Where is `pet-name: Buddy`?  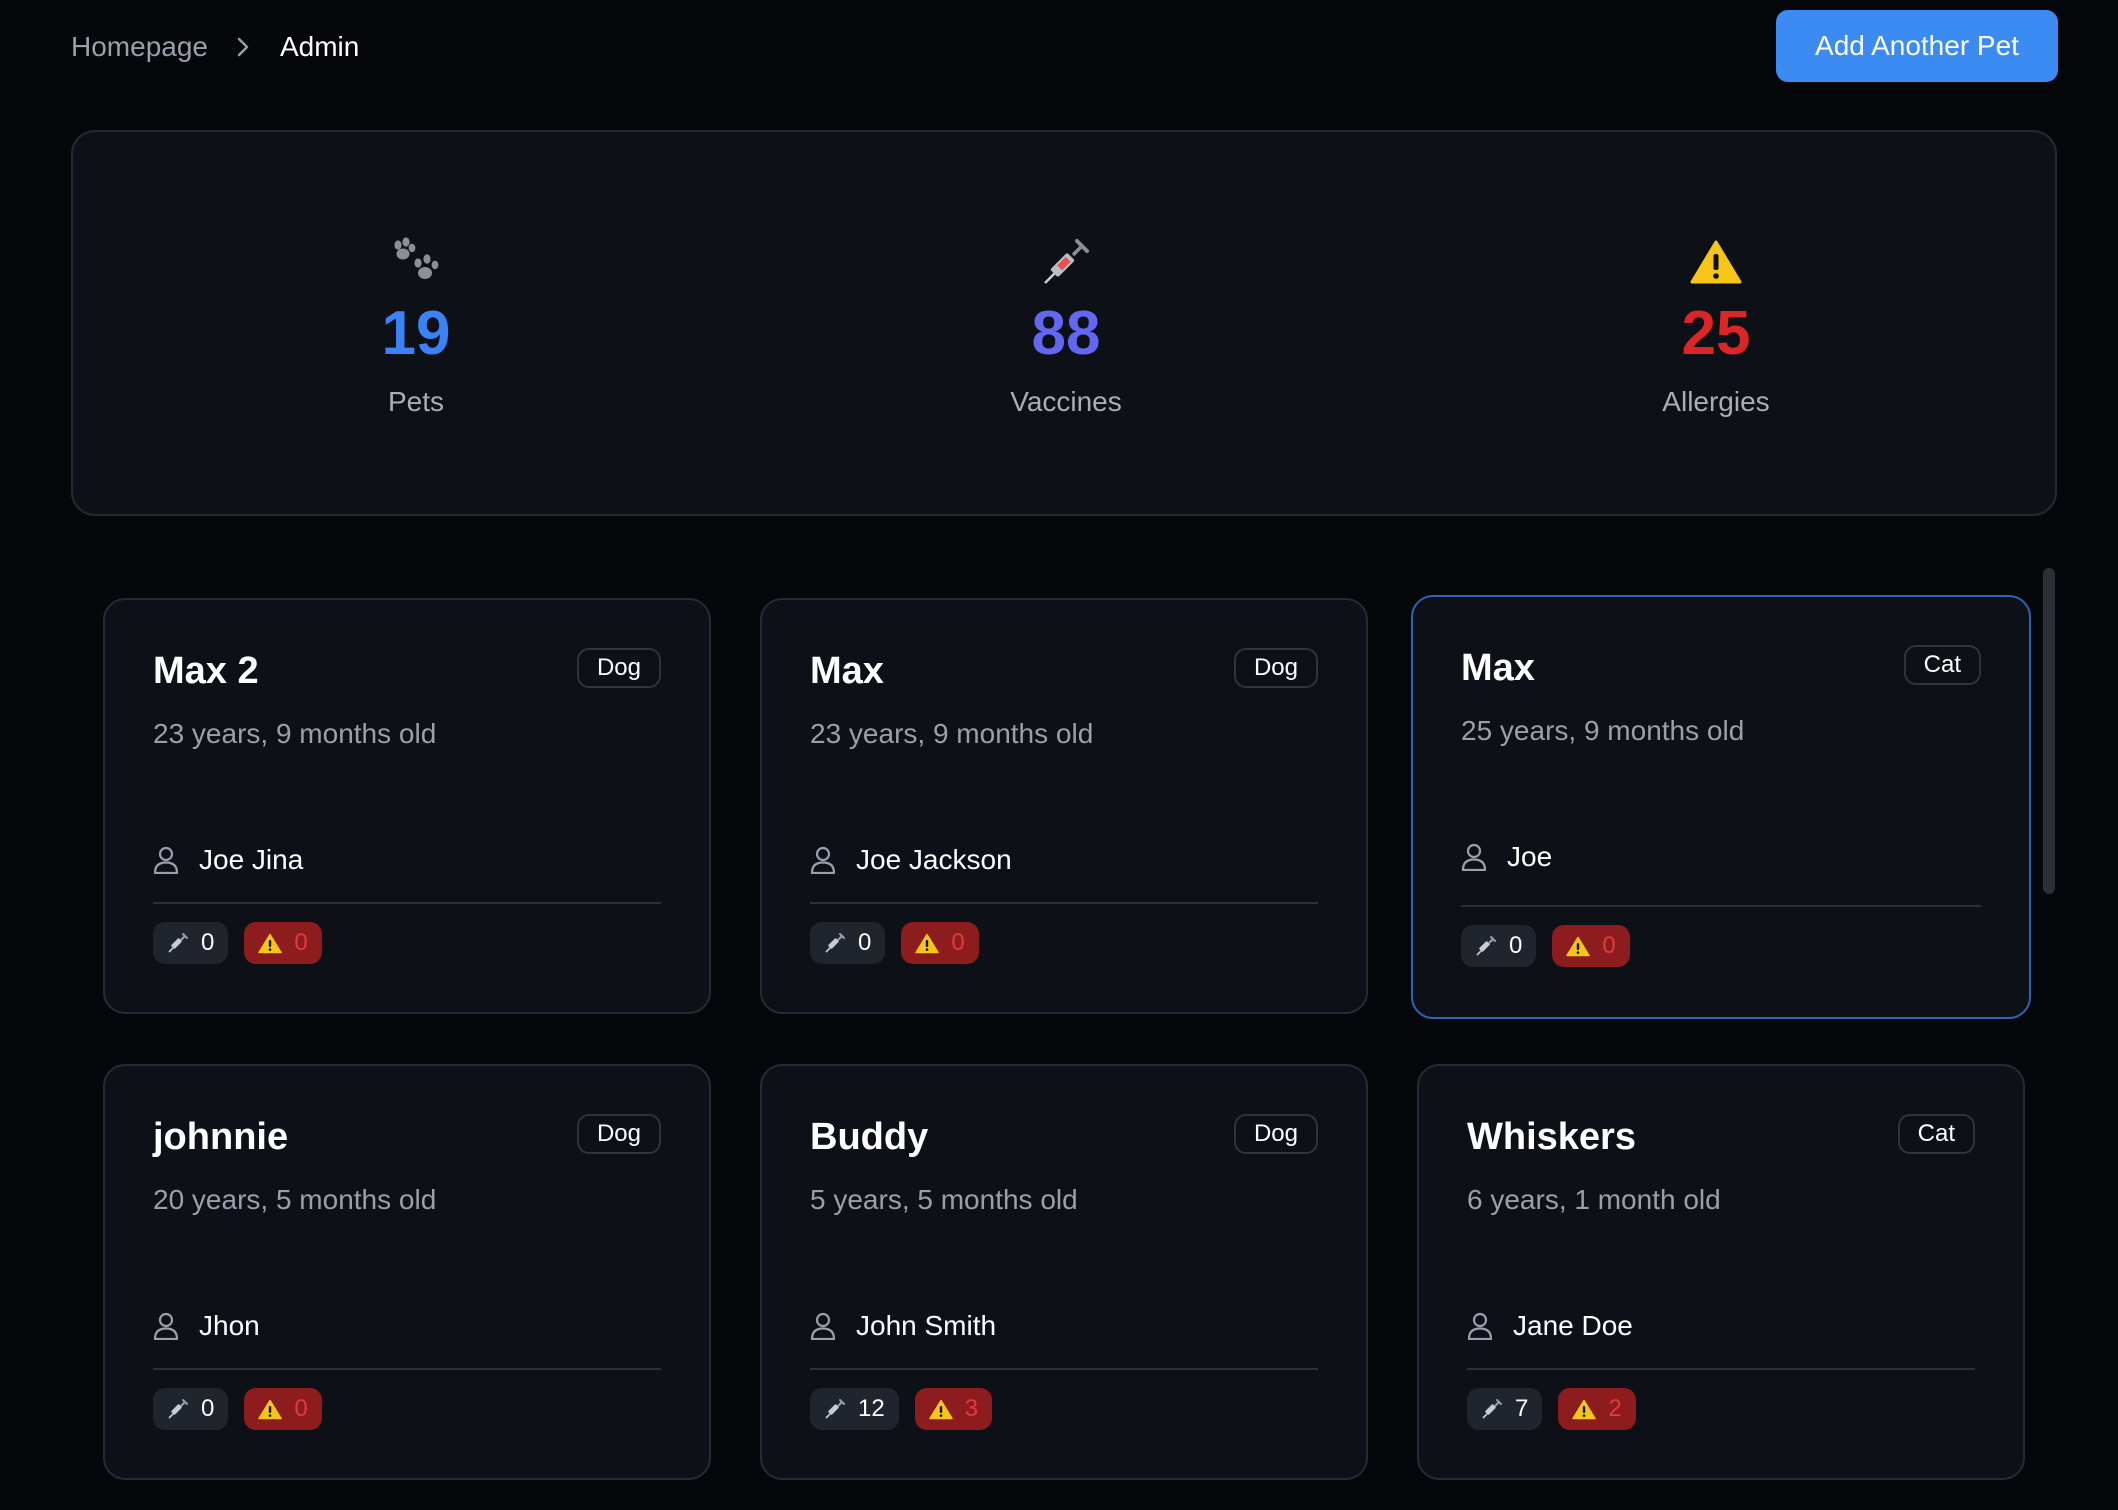 pet-name: Buddy is located at coordinates (869, 1137).